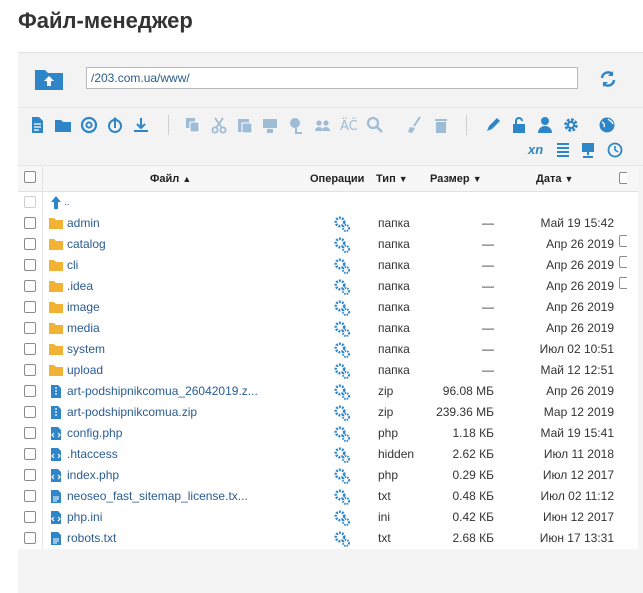 This screenshot has width=643, height=593. What do you see at coordinates (83, 223) in the screenshot?
I see `file-name-link: admin` at bounding box center [83, 223].